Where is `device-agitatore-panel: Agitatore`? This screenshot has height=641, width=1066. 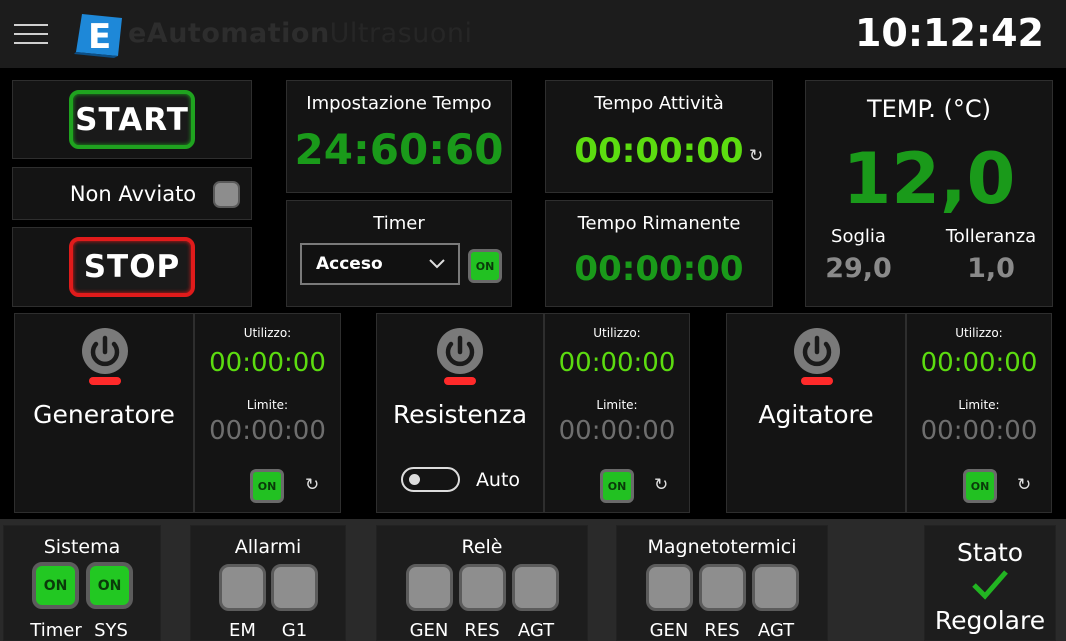 device-agitatore-panel: Agitatore is located at coordinates (816, 413).